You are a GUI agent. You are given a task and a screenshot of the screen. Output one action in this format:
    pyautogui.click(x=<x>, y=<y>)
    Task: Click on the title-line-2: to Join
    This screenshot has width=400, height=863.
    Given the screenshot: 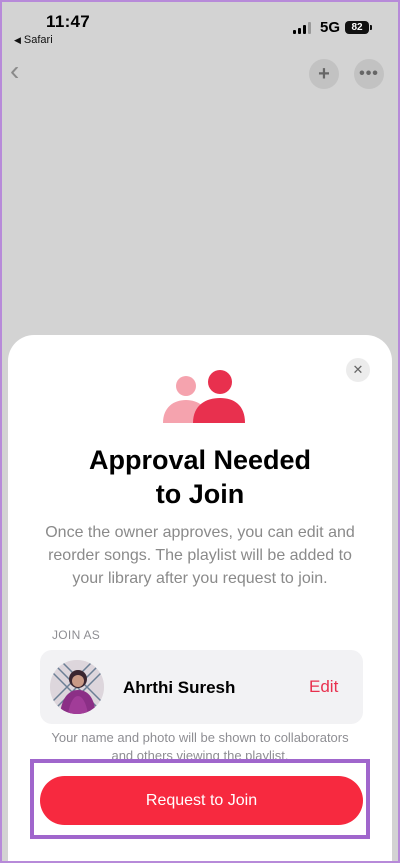 What is the action you would take?
    pyautogui.click(x=200, y=494)
    